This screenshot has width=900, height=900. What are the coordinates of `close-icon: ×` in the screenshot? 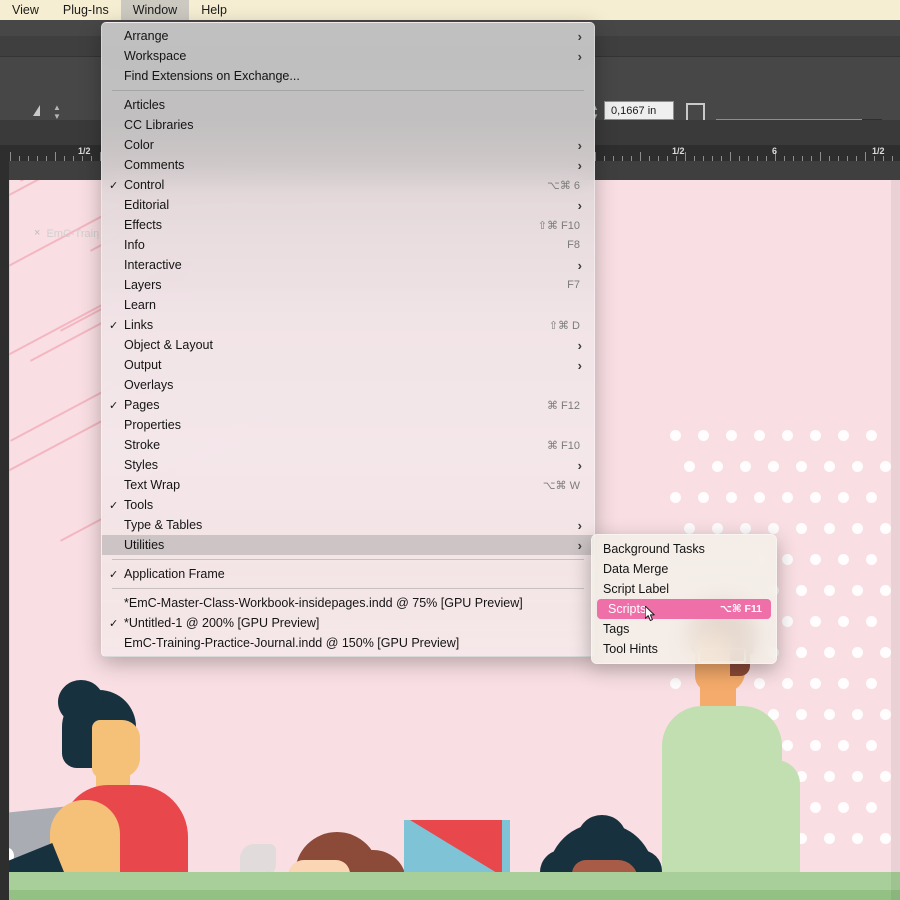 It's located at (37, 233).